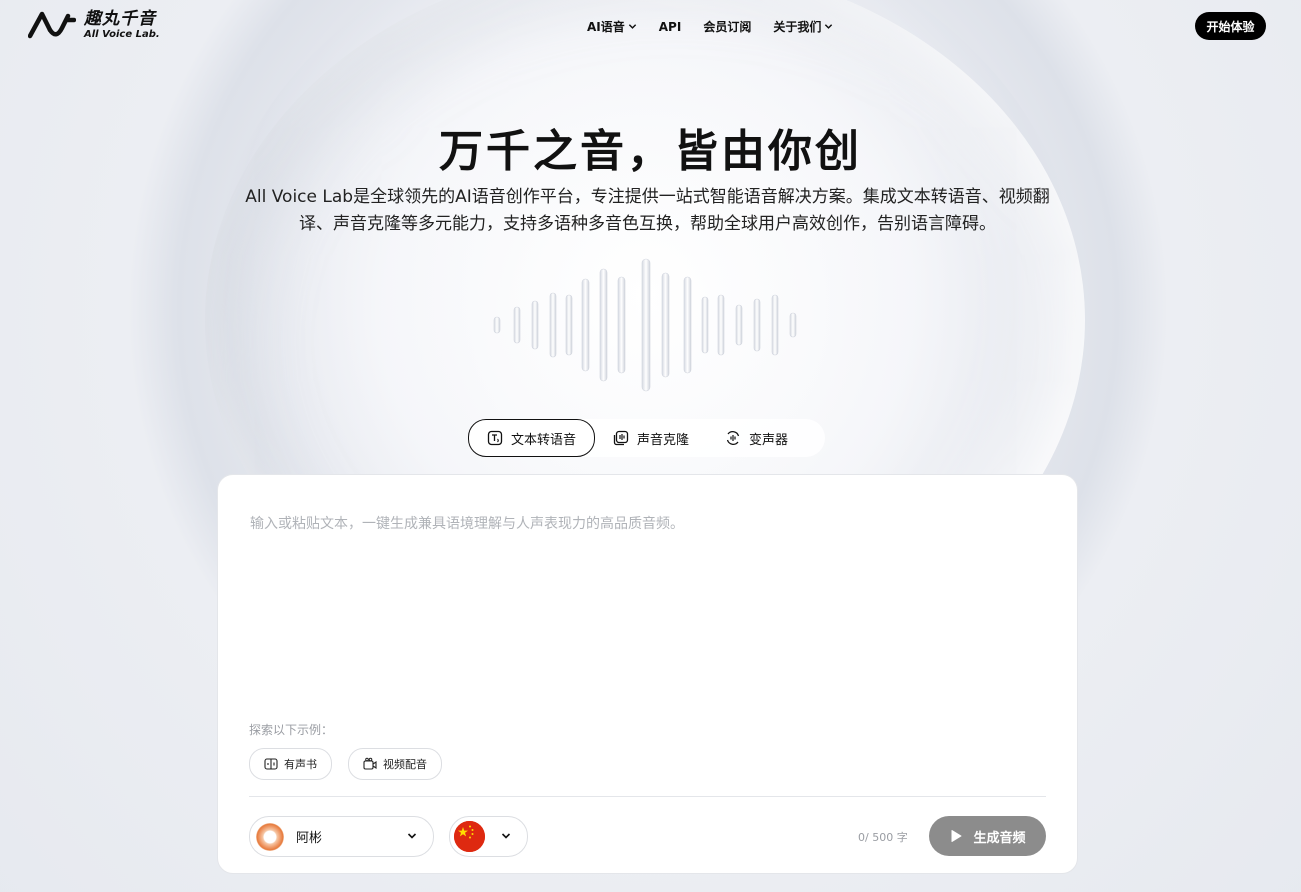 The height and width of the screenshot is (892, 1301). I want to click on tab-label: 文本转语音, so click(544, 440).